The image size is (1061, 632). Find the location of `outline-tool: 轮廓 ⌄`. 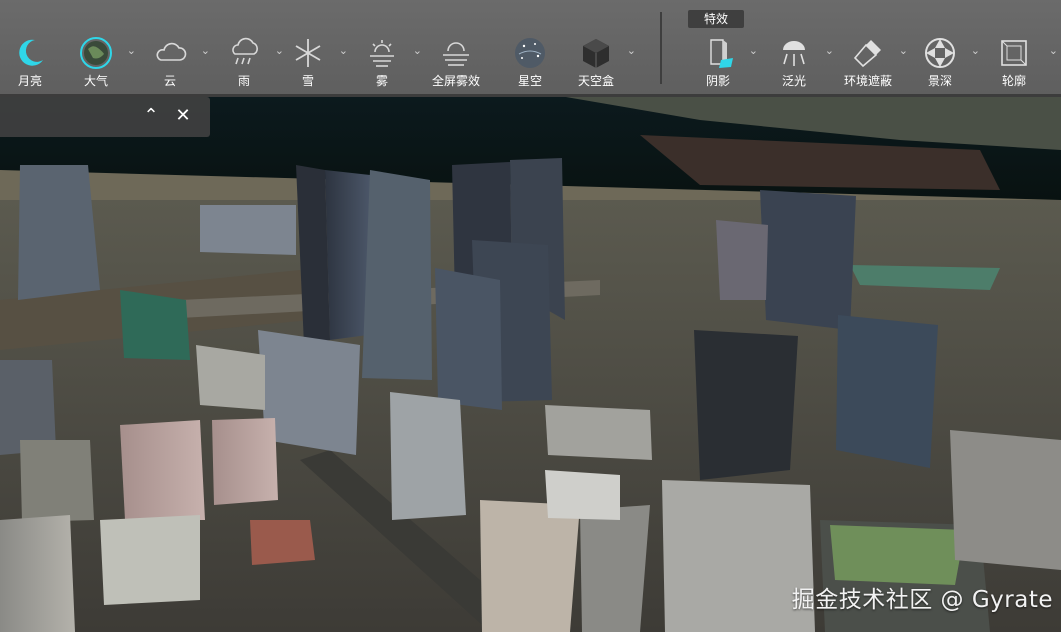

outline-tool: 轮廓 ⌄ is located at coordinates (1021, 62).